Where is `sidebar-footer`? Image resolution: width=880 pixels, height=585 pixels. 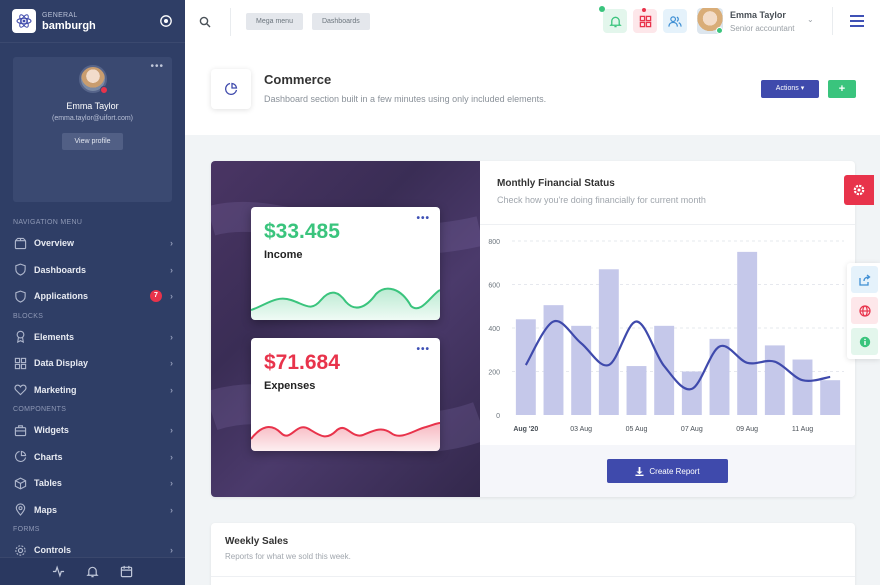 sidebar-footer is located at coordinates (92, 571).